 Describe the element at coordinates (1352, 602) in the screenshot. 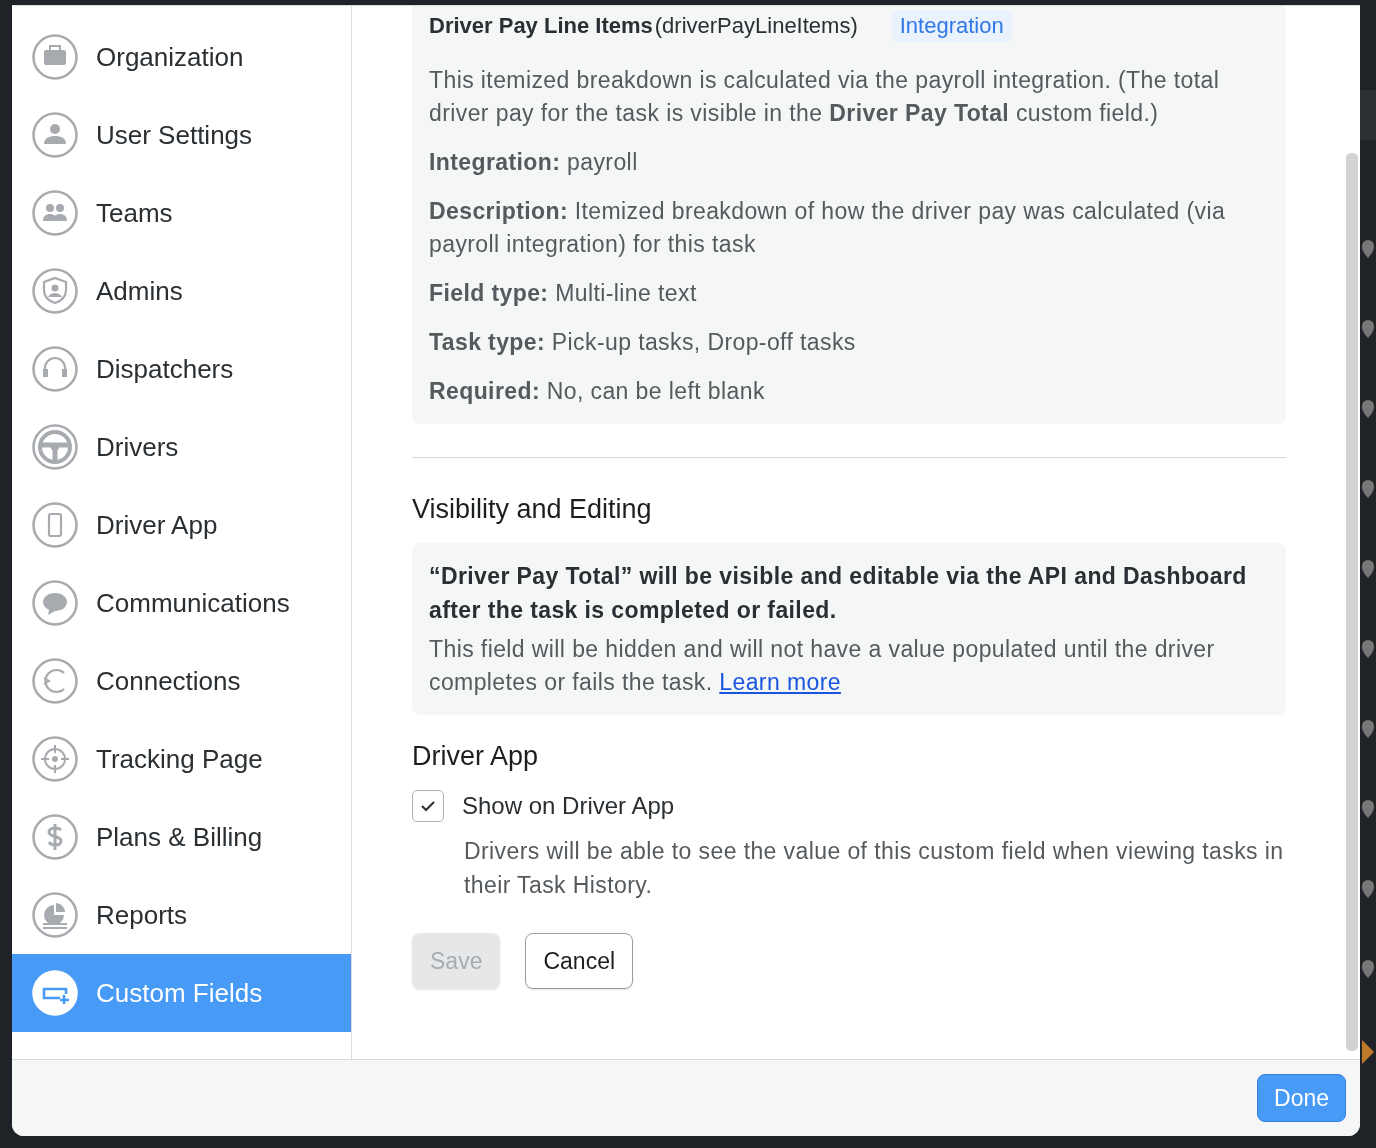

I see `scrollbar` at that location.